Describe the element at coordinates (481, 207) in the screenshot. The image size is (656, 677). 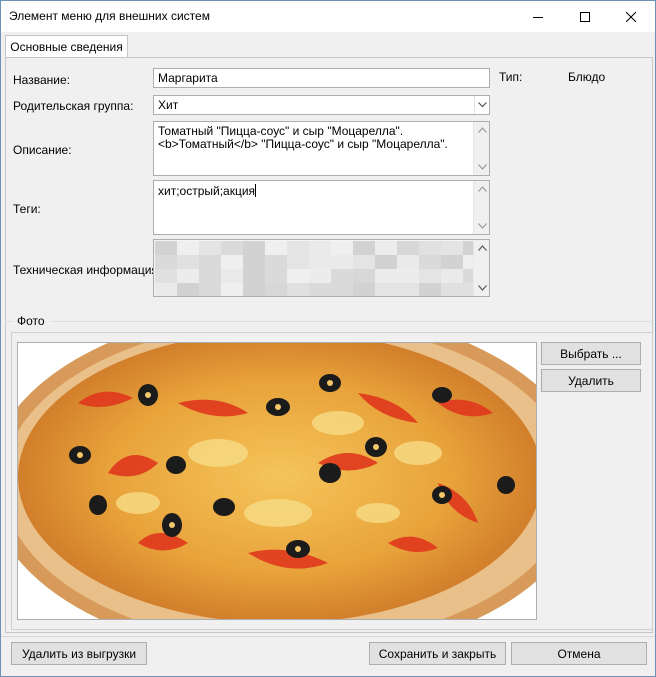
I see `tags-scrollbar` at that location.